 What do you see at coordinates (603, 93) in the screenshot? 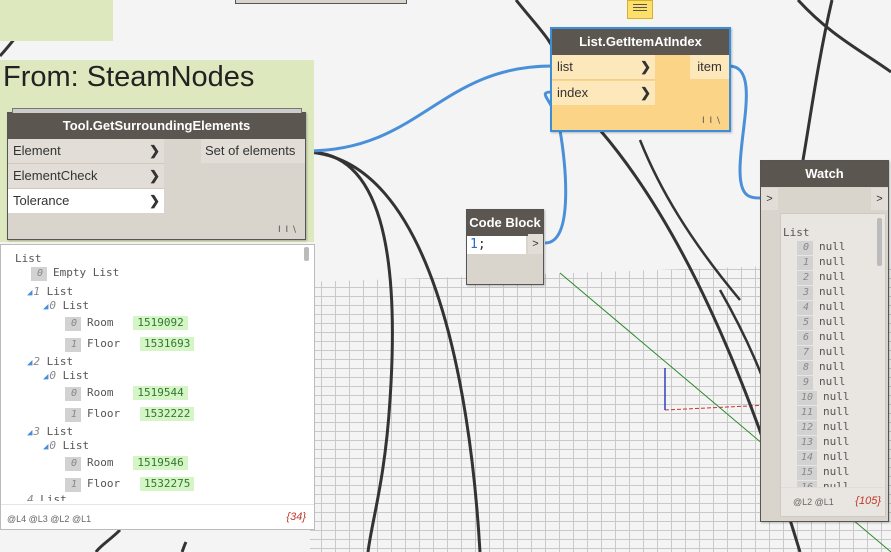
I see `input-port-index: index ❯` at bounding box center [603, 93].